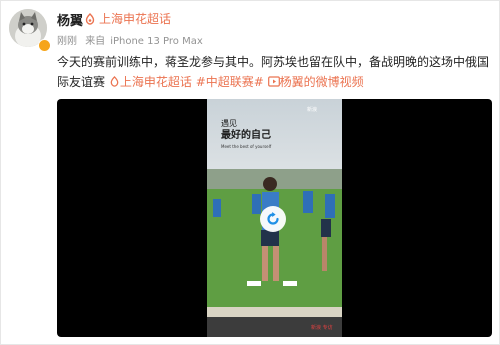 This screenshot has width=500, height=345. I want to click on hashtag-topic-label: 上海申花超话, so click(155, 82).